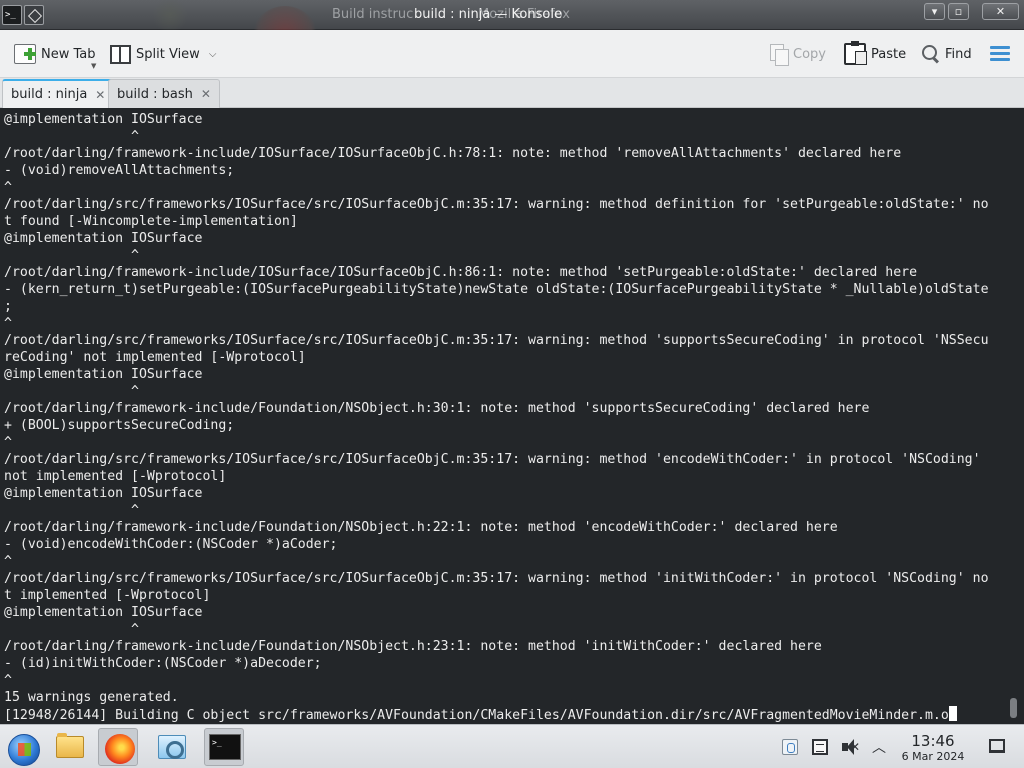 This screenshot has height=768, width=1024. Describe the element at coordinates (504, 425) in the screenshot. I see `terminal-line: + (BOOL)supportsSecureCoding;` at that location.